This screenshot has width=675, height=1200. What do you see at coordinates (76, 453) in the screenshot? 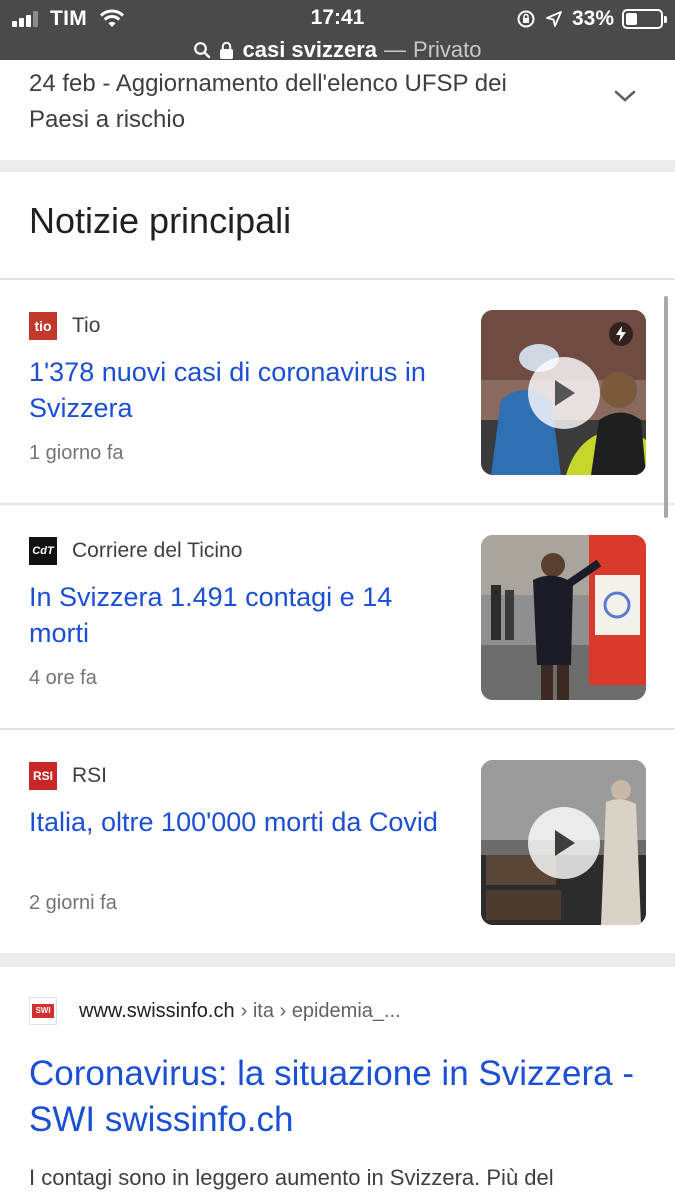
I see `news-time: 1 giorno fa` at bounding box center [76, 453].